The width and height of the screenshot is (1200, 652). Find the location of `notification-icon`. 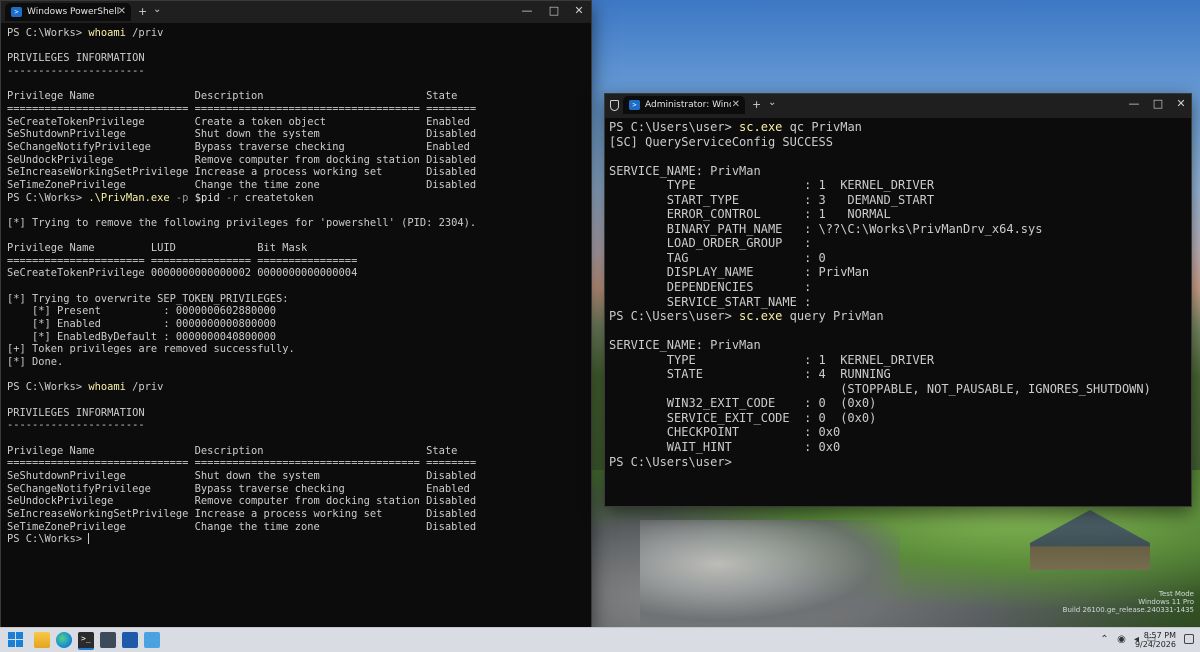

notification-icon is located at coordinates (1189, 639).